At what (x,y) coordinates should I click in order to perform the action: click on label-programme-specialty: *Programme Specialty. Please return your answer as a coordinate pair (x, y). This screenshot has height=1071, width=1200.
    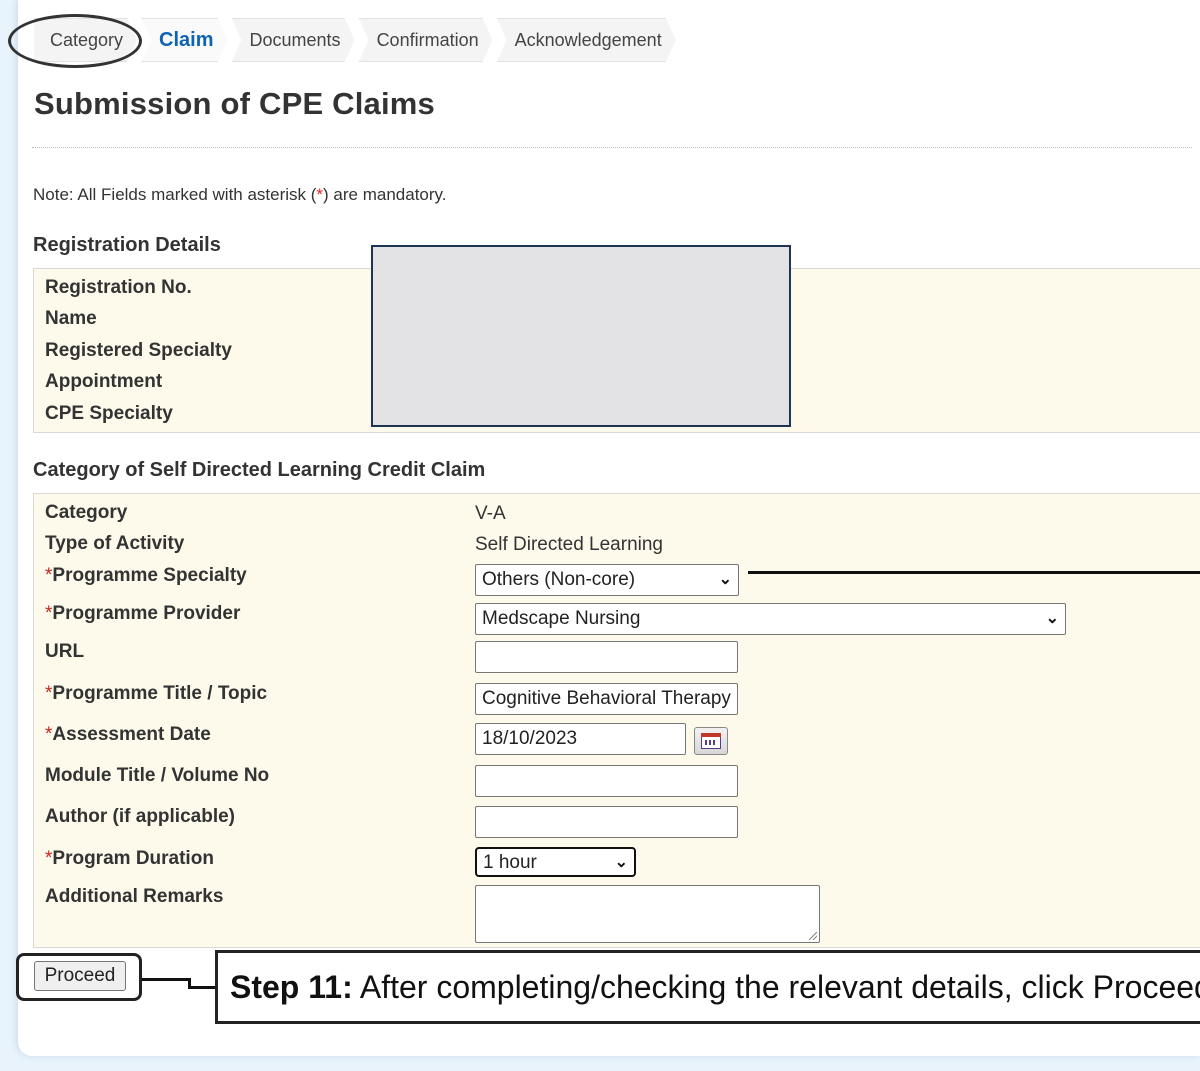
    Looking at the image, I should click on (146, 576).